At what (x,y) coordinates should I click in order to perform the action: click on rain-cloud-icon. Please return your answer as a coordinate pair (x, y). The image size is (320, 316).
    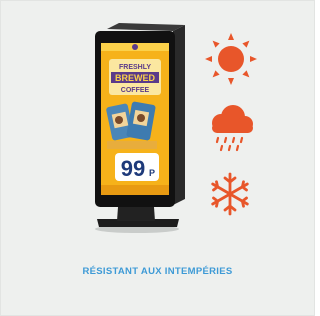
    Looking at the image, I should click on (232, 128).